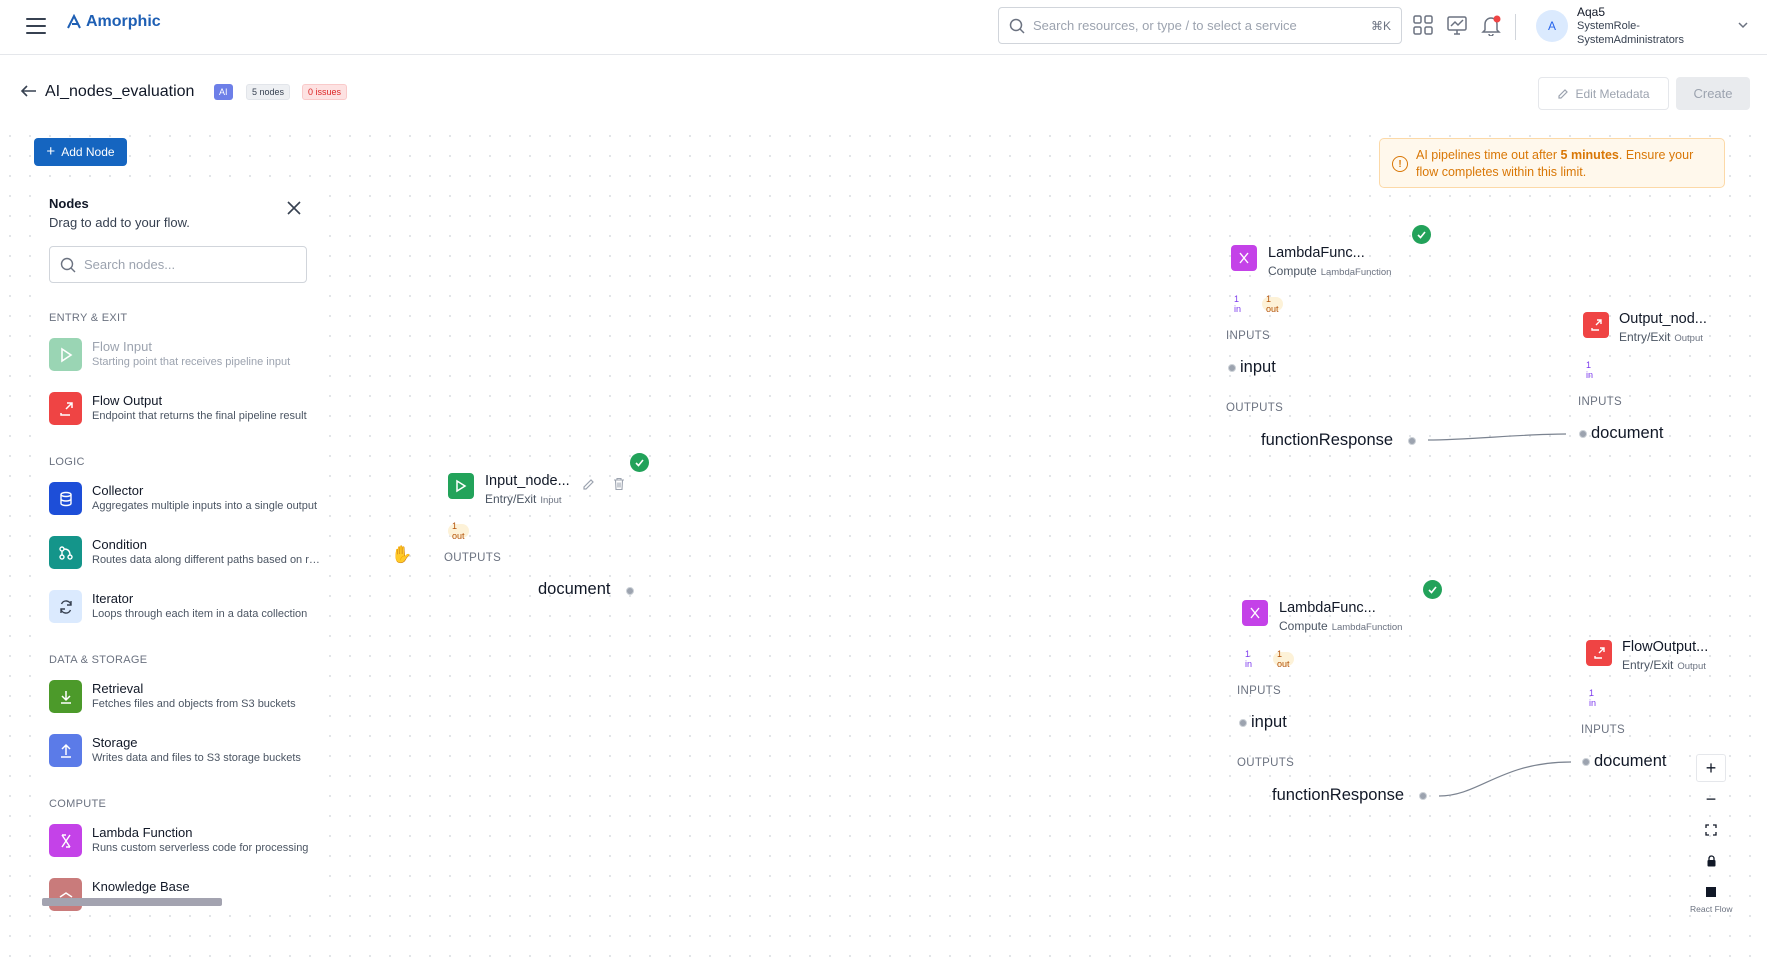  Describe the element at coordinates (88, 318) in the screenshot. I see `section-entry-exit: ENTRY & EXIT` at that location.